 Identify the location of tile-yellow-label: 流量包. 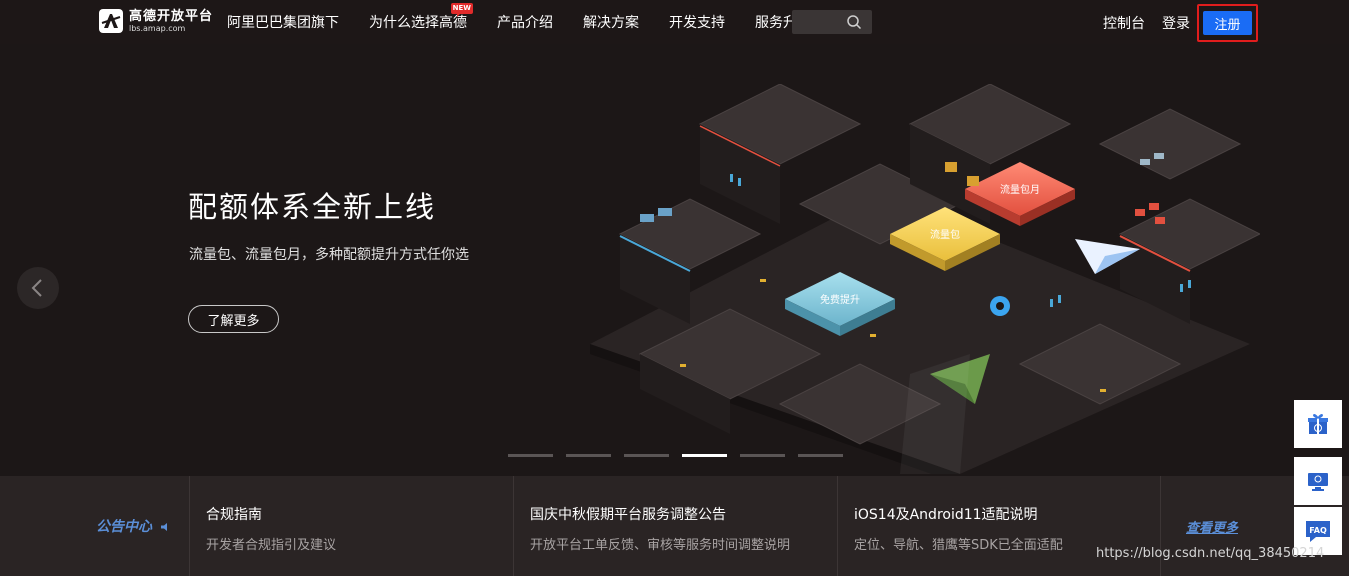
(945, 234).